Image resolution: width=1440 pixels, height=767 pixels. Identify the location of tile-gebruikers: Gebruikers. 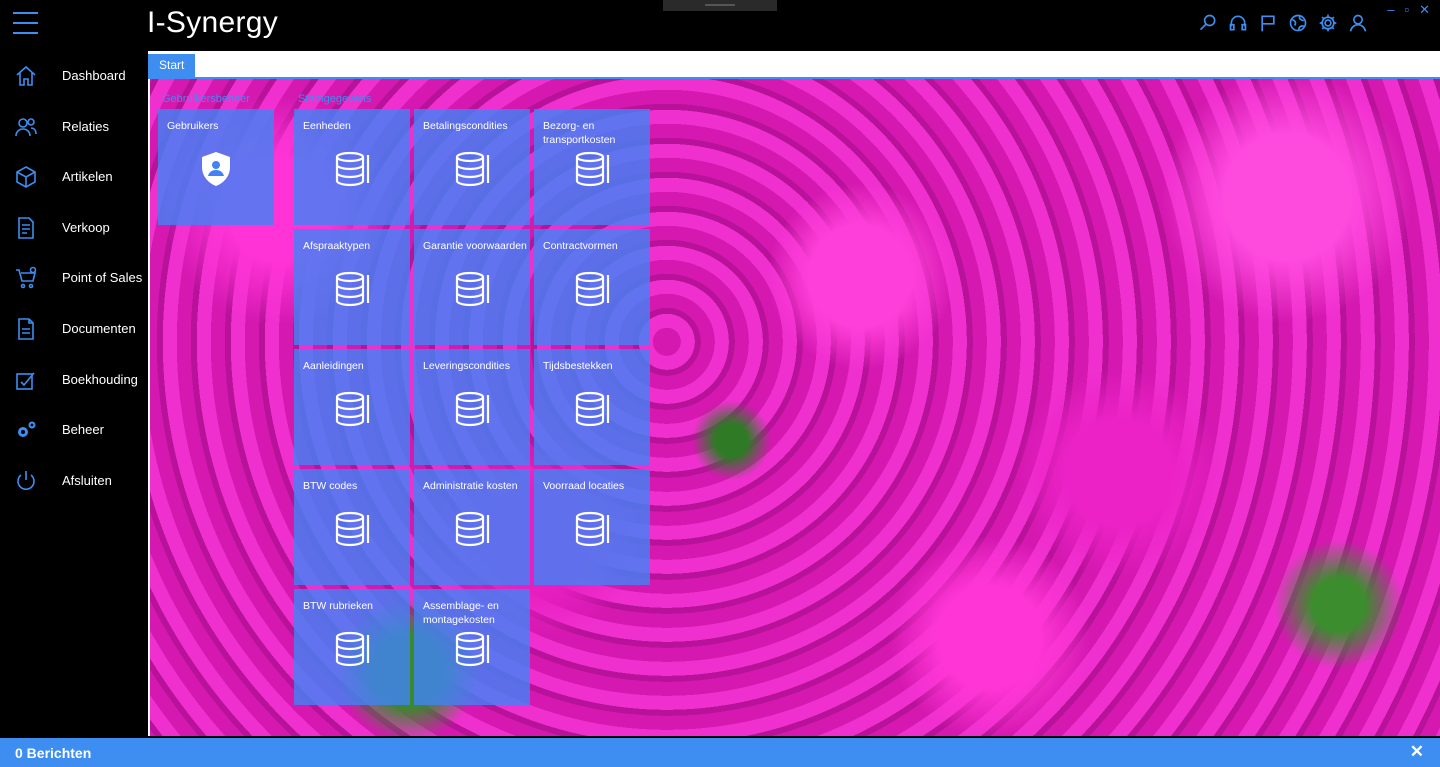
(216, 167).